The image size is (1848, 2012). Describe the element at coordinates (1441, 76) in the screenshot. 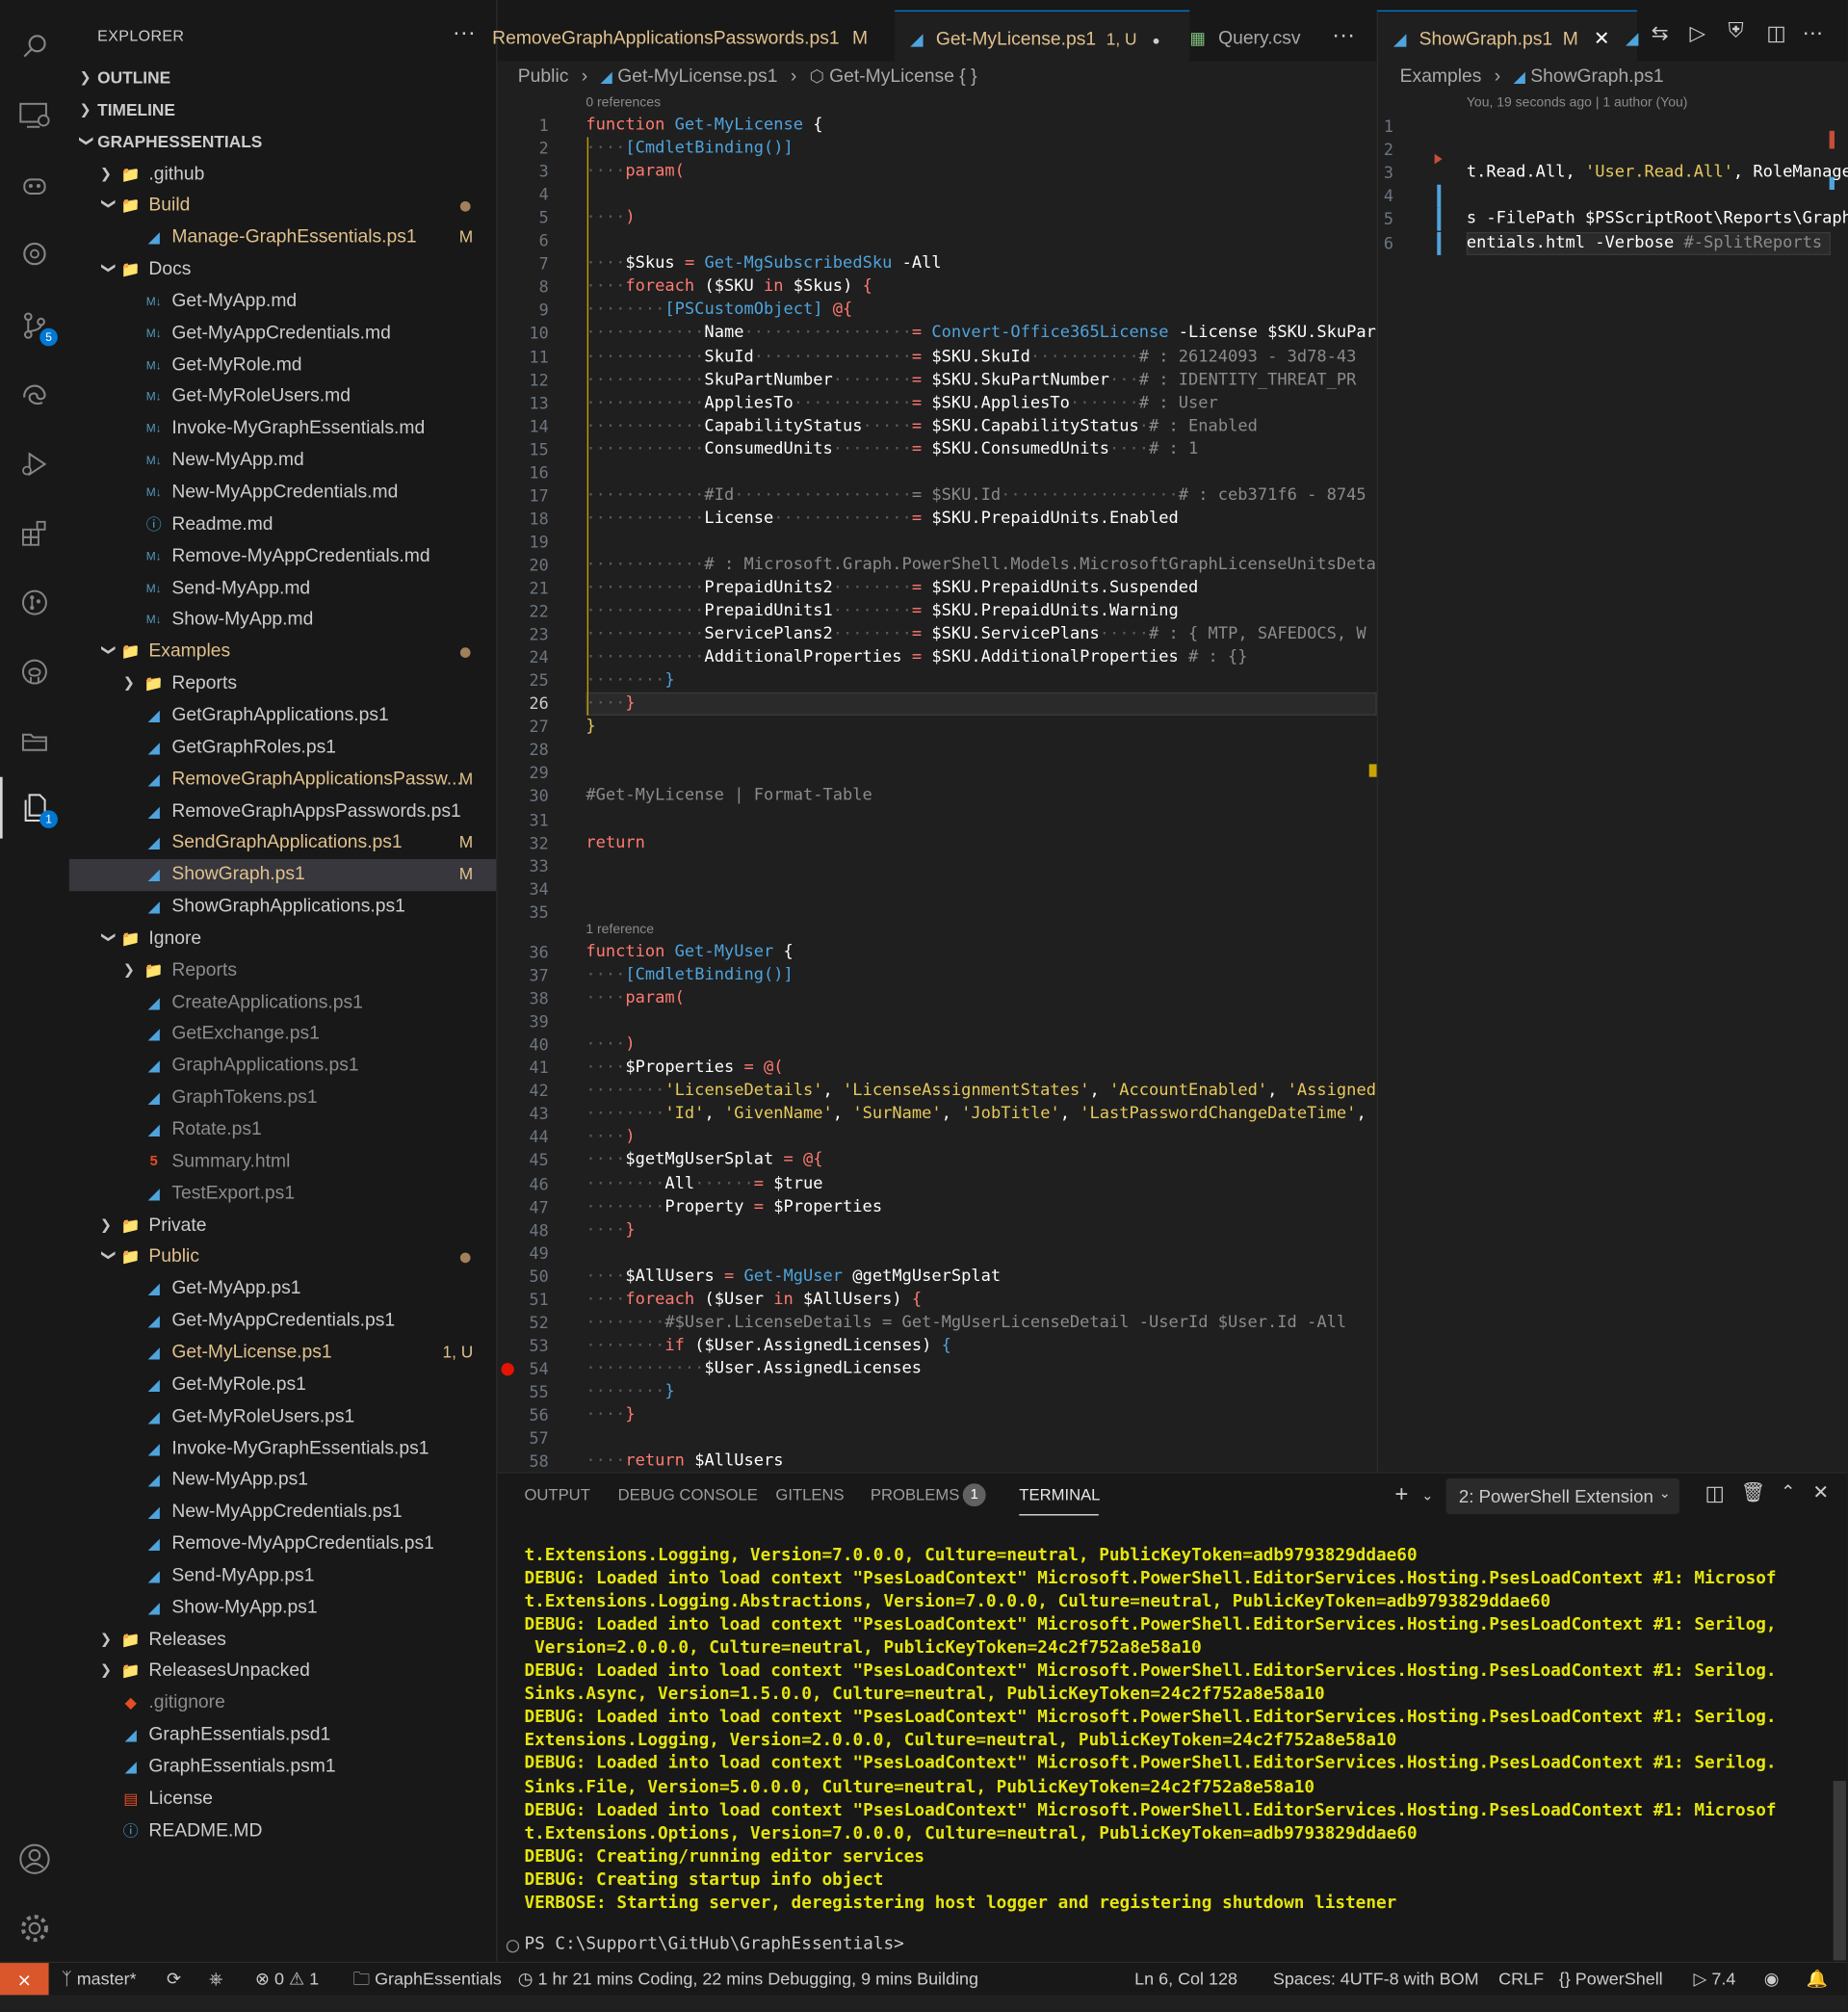

I see `breadcrumb-folder: Examples` at that location.